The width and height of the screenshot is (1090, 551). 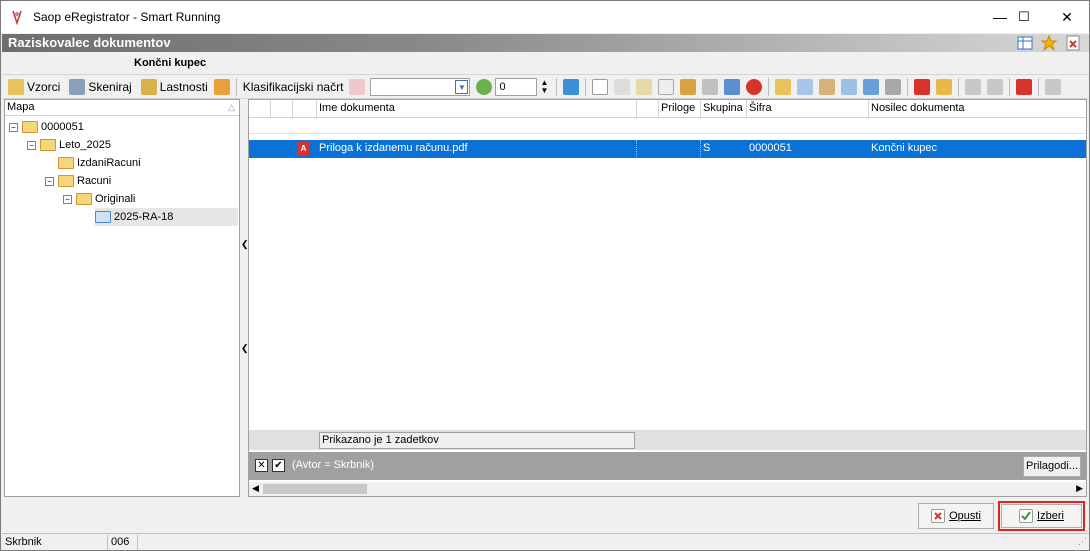 What do you see at coordinates (315, 489) in the screenshot?
I see `scrollbar-thumb` at bounding box center [315, 489].